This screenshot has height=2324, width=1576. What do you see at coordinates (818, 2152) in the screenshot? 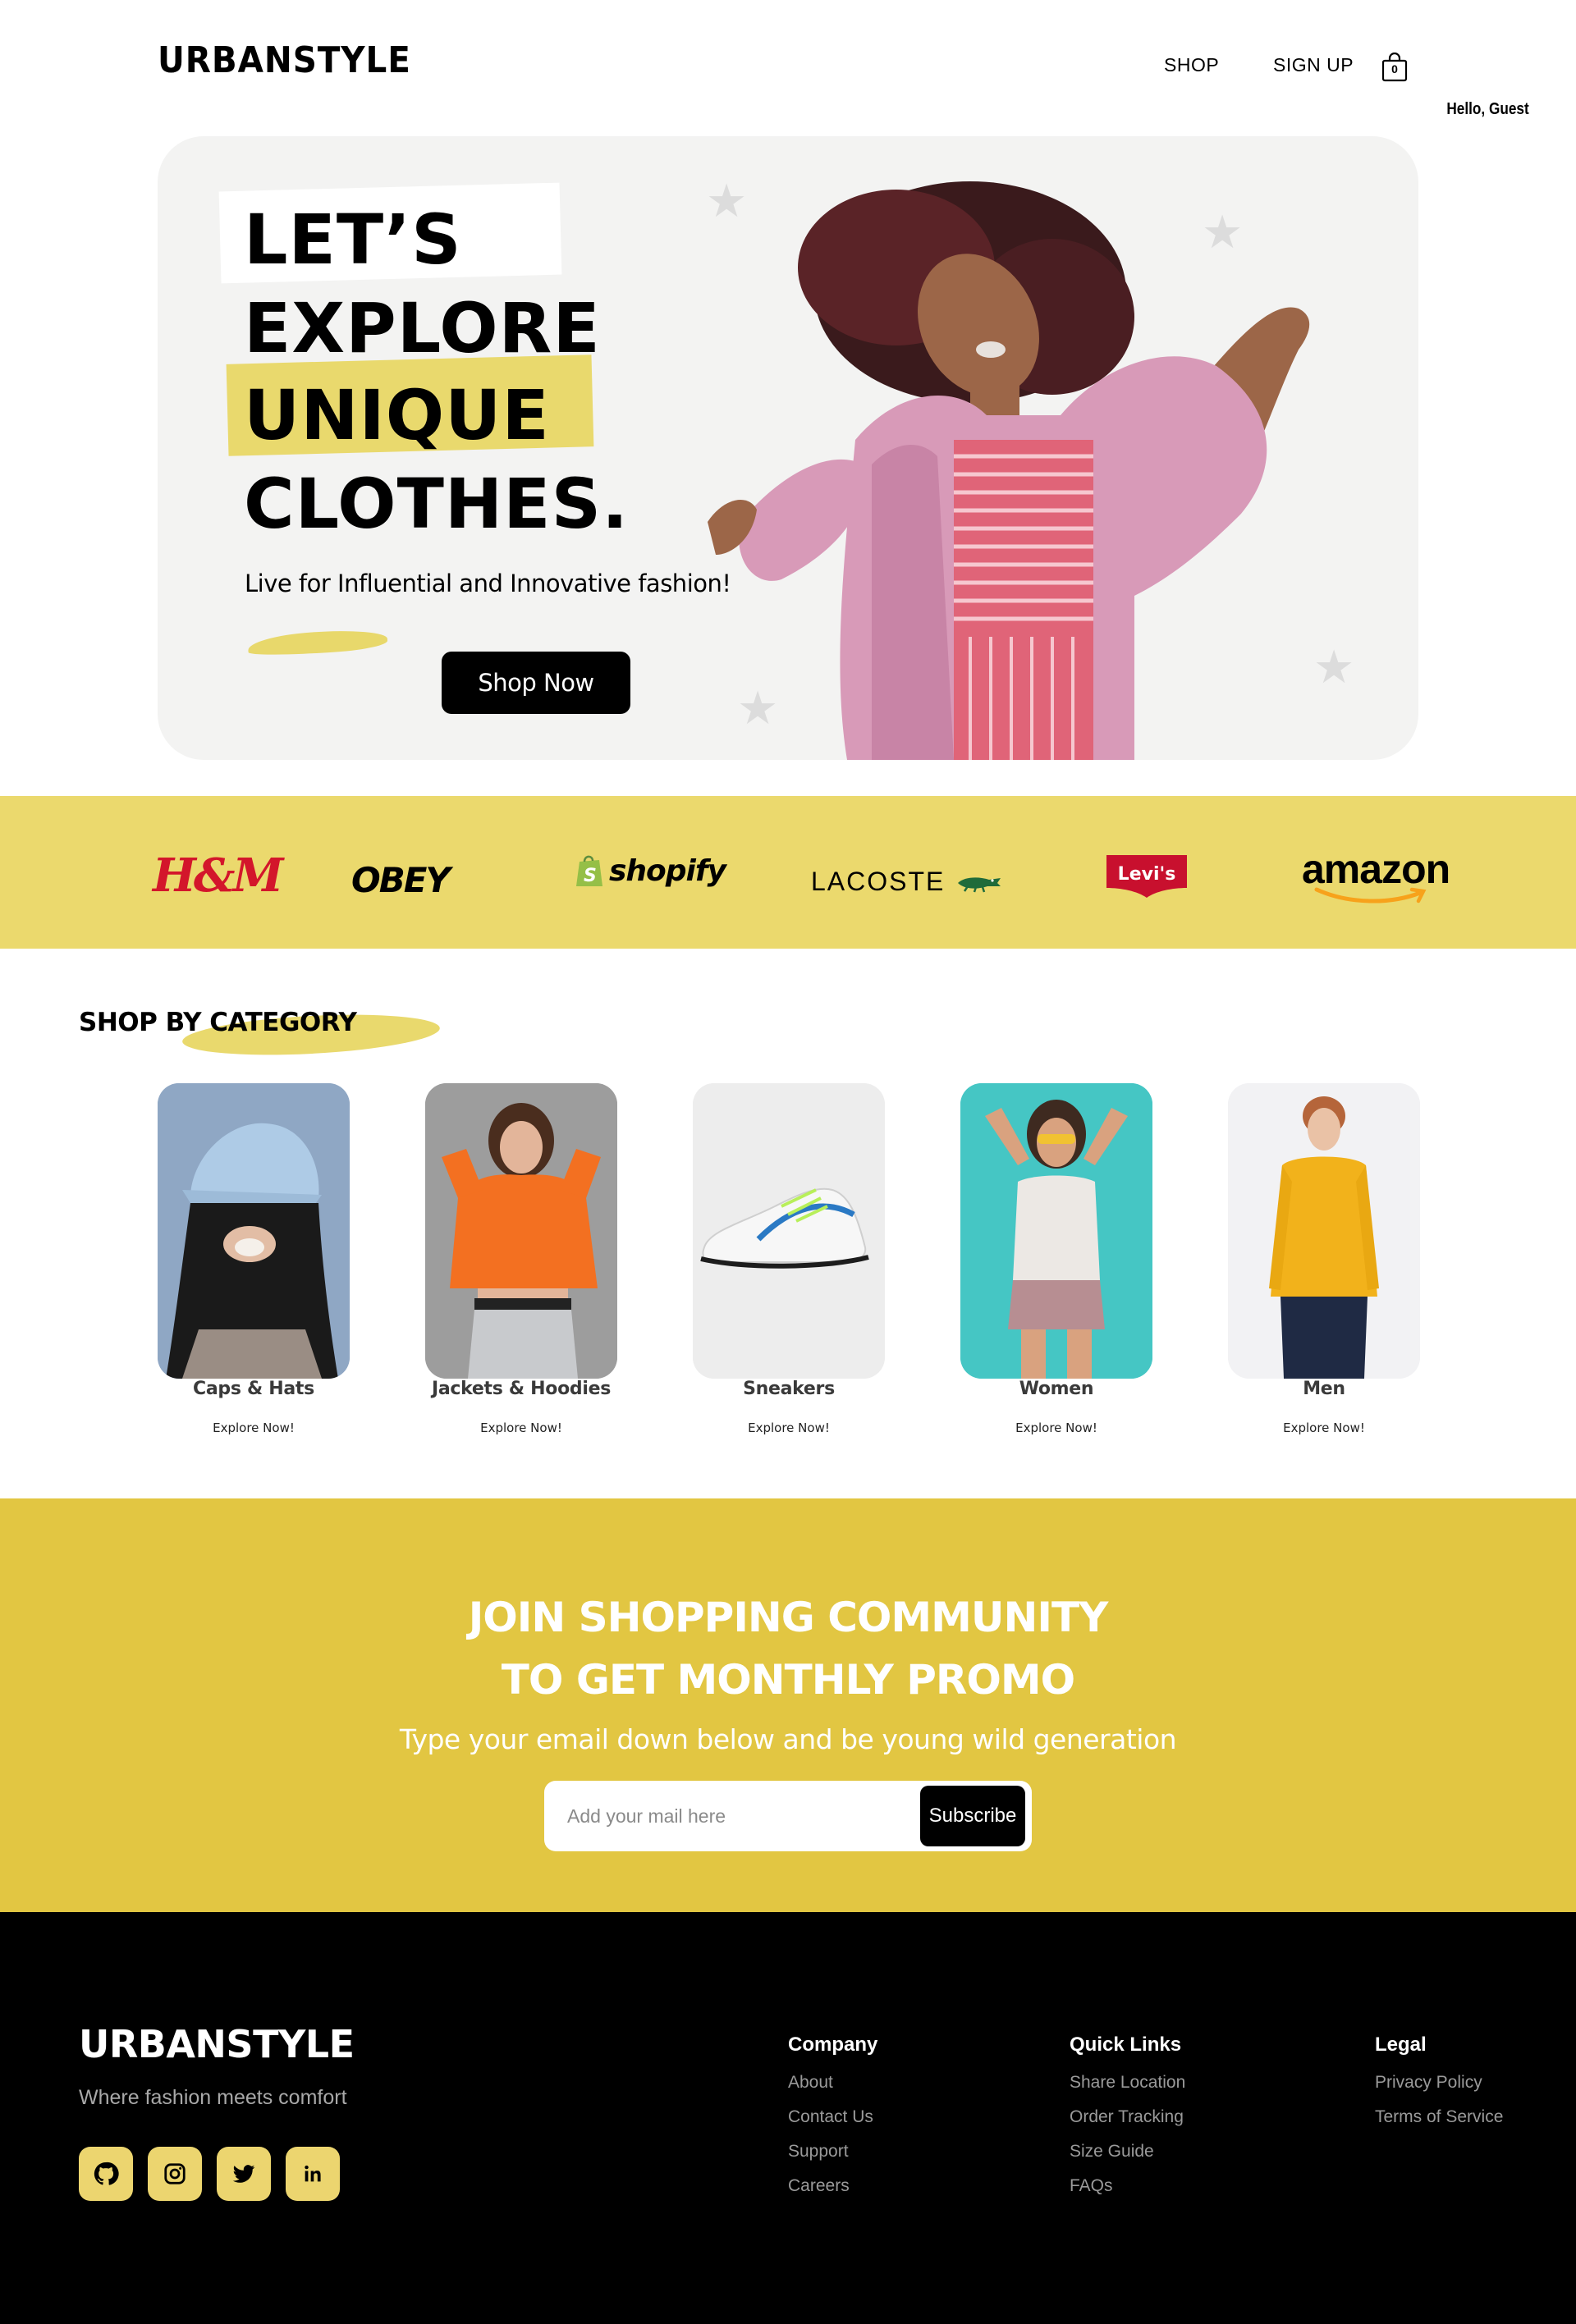
I see `footer-link-support: Support` at bounding box center [818, 2152].